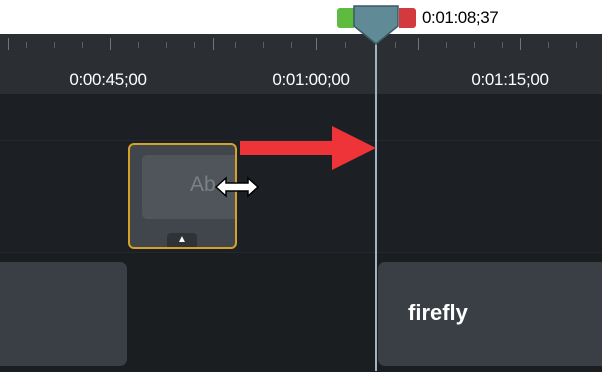  I want to click on annotation-thumbnail-text: Ab, so click(203, 184).